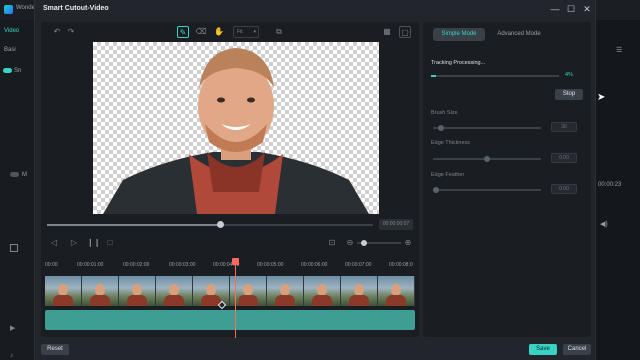 This screenshot has width=640, height=360. I want to click on redo-icon: ↷, so click(71, 32).